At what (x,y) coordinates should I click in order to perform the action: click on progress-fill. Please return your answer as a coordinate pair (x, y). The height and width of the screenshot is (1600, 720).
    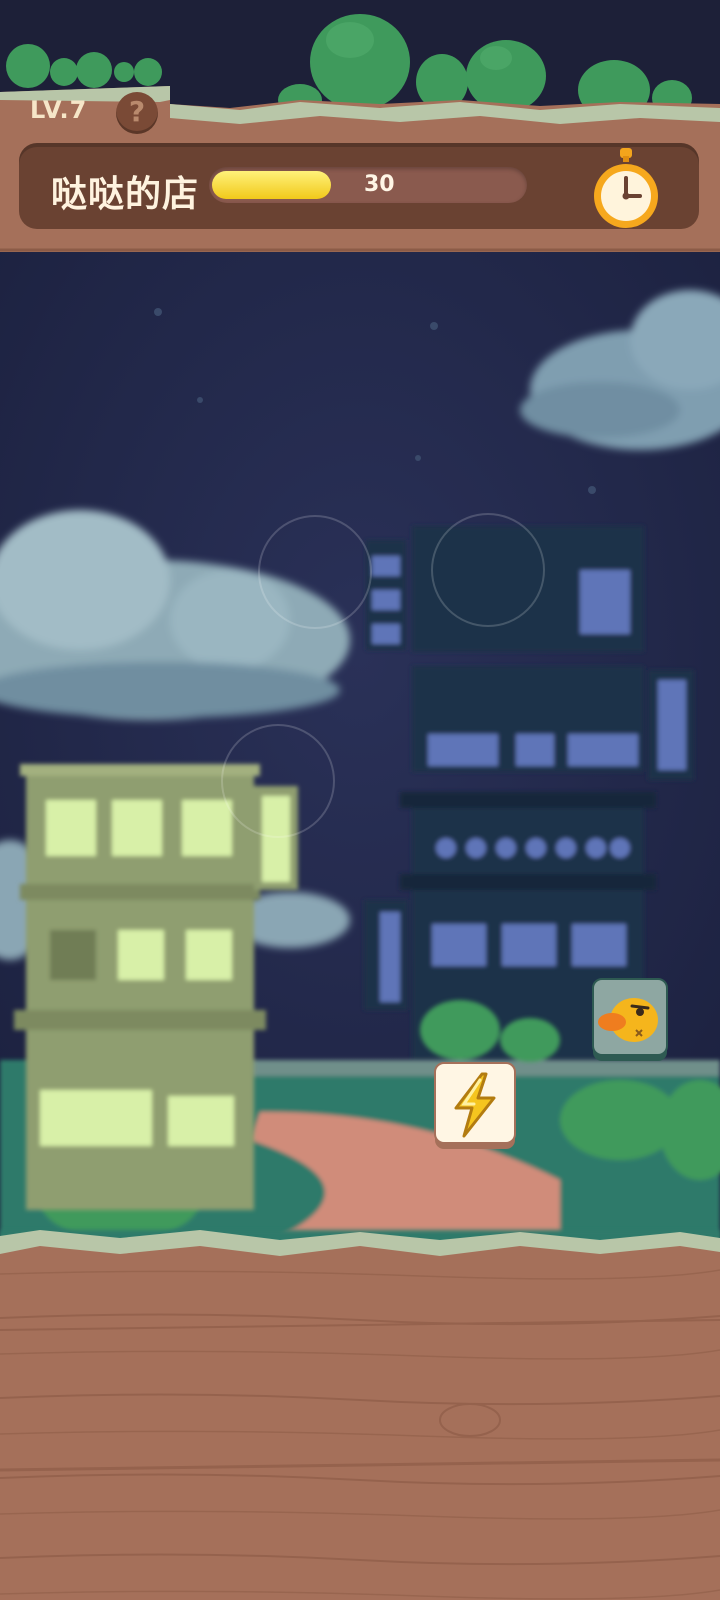
    Looking at the image, I should click on (271, 185).